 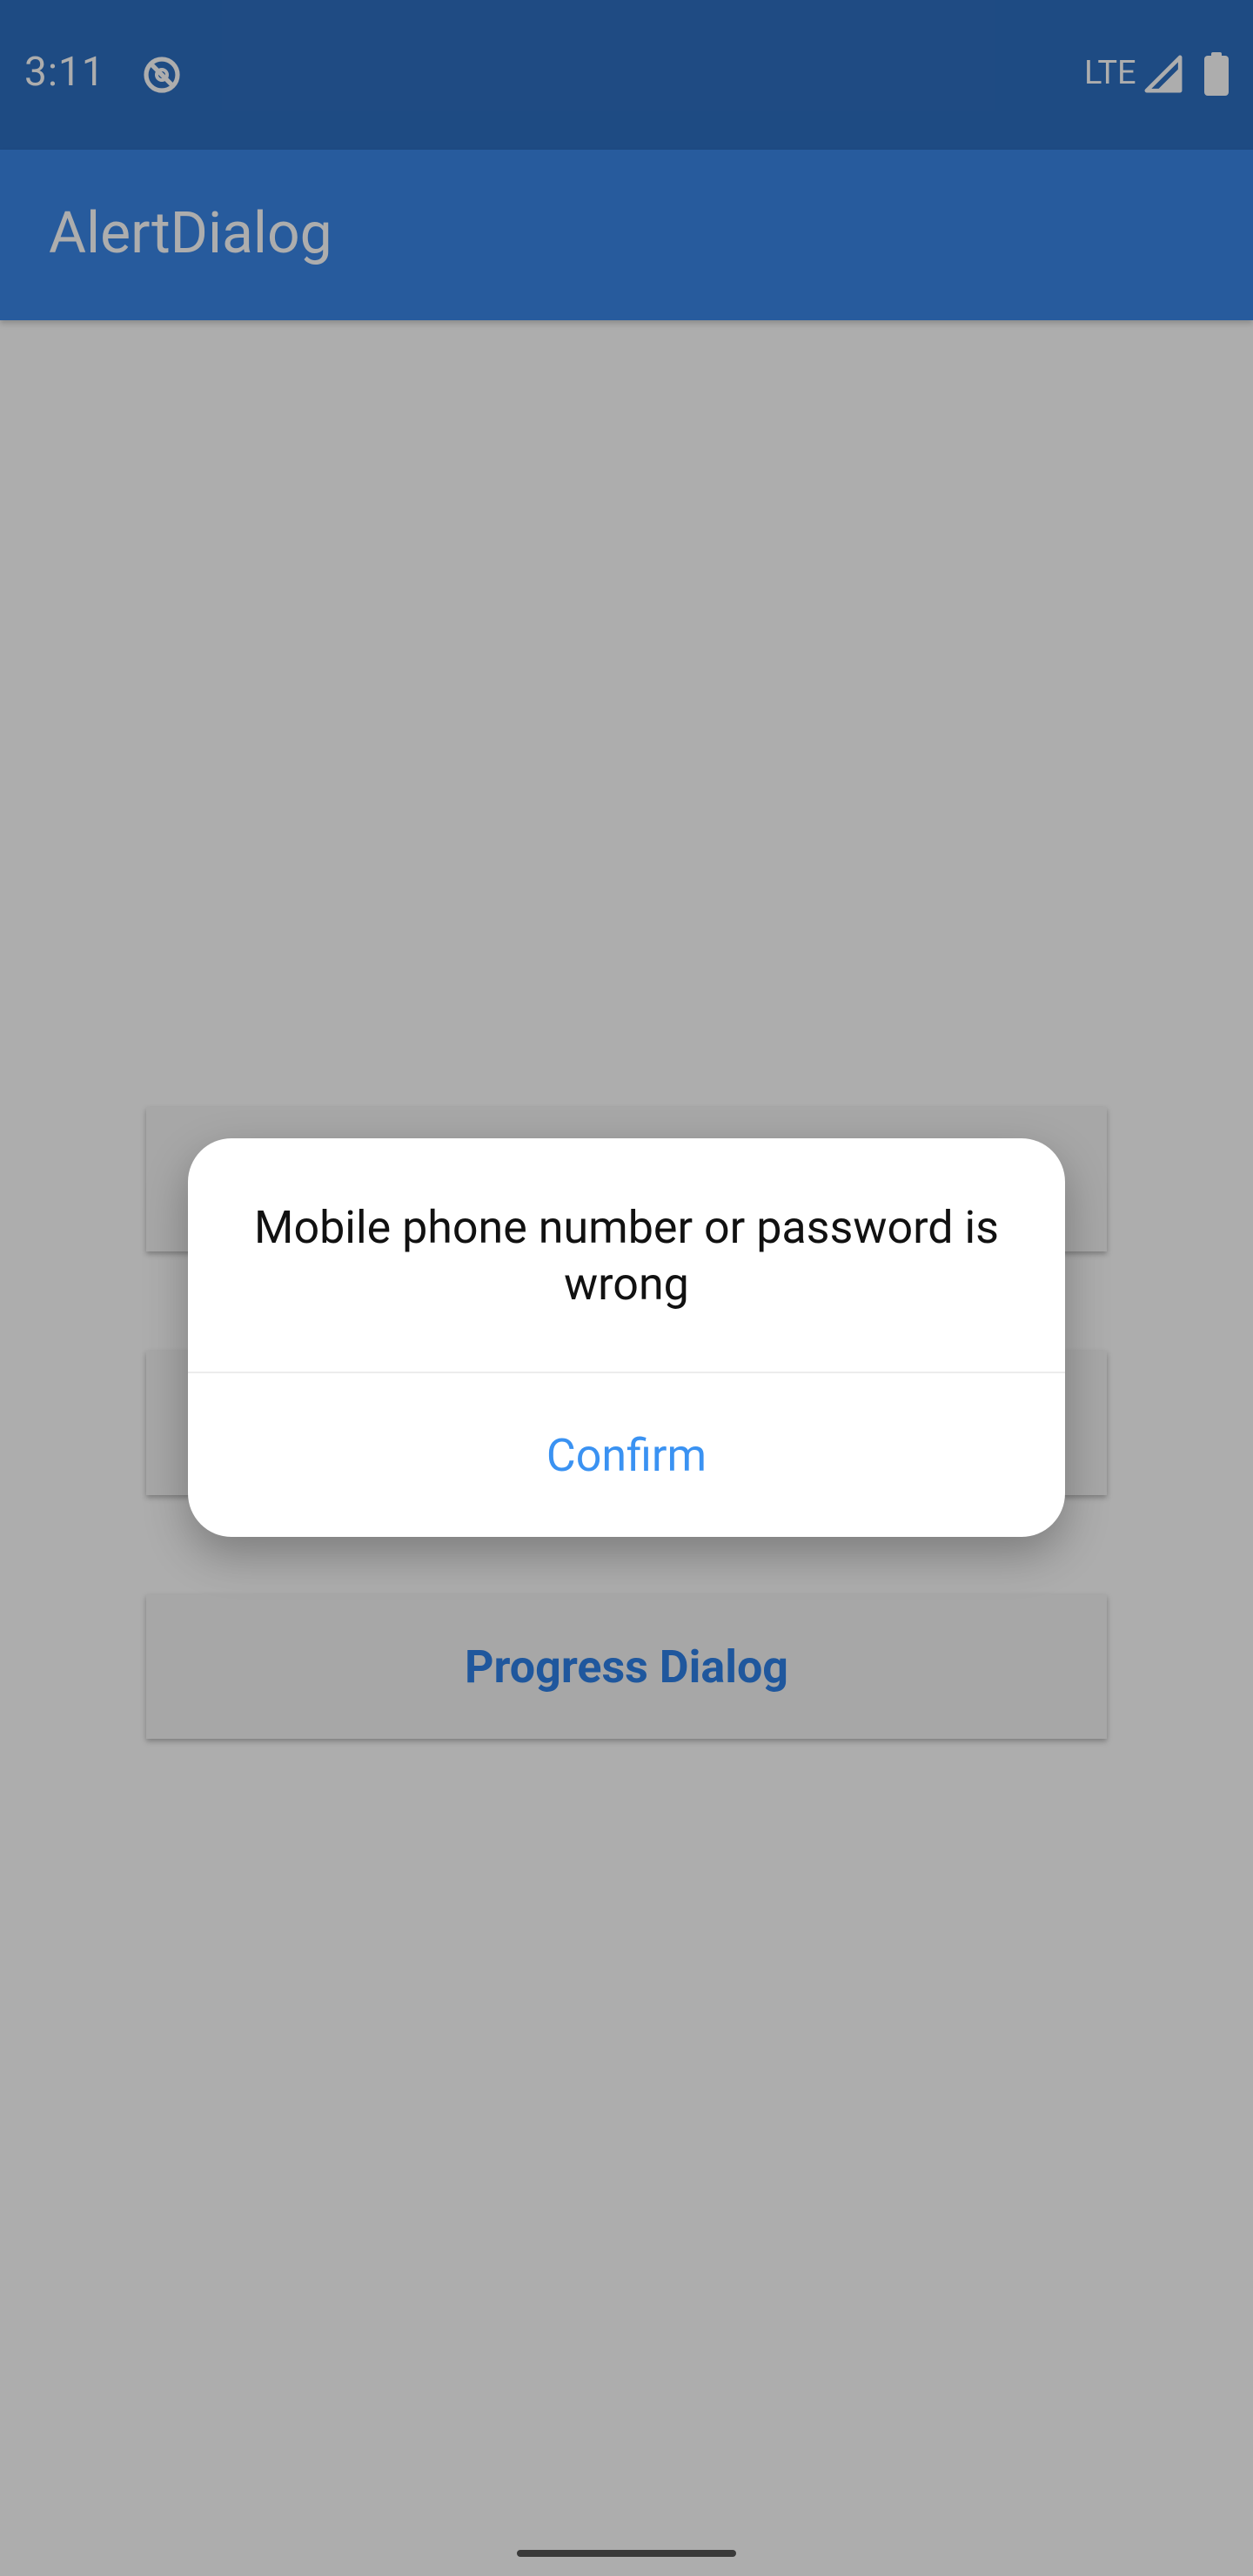 What do you see at coordinates (626, 1256) in the screenshot?
I see `dialog-message: Mobile phone number or password is wrong` at bounding box center [626, 1256].